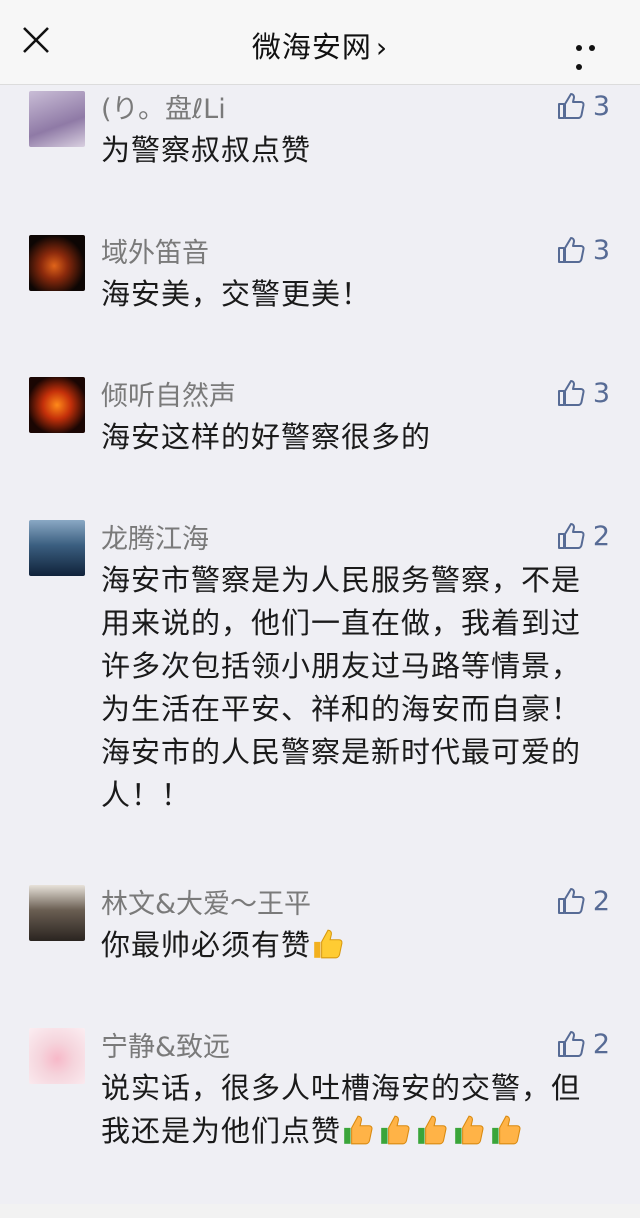 The height and width of the screenshot is (1218, 640). Describe the element at coordinates (351, 945) in the screenshot. I see `comment-text: 你最帅必须有赞` at that location.